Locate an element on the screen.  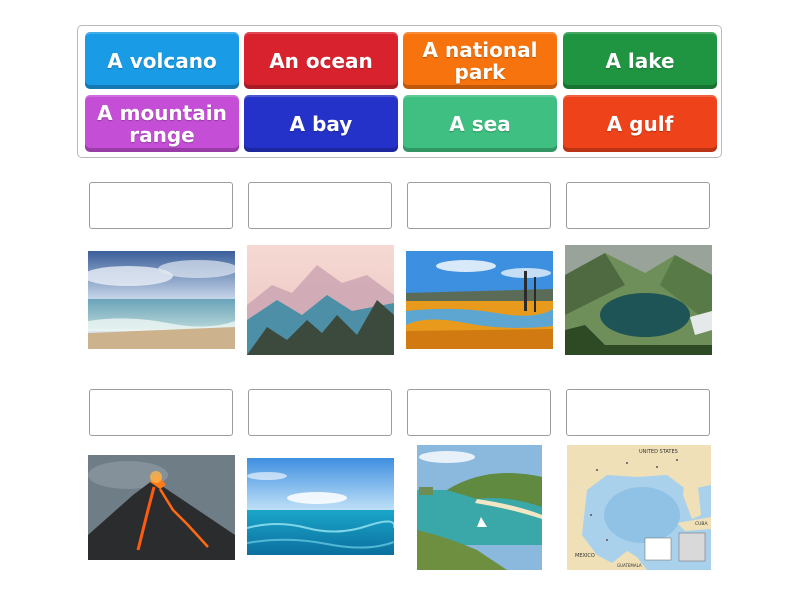
map-label-cuba: CUBA is located at coordinates (702, 524).